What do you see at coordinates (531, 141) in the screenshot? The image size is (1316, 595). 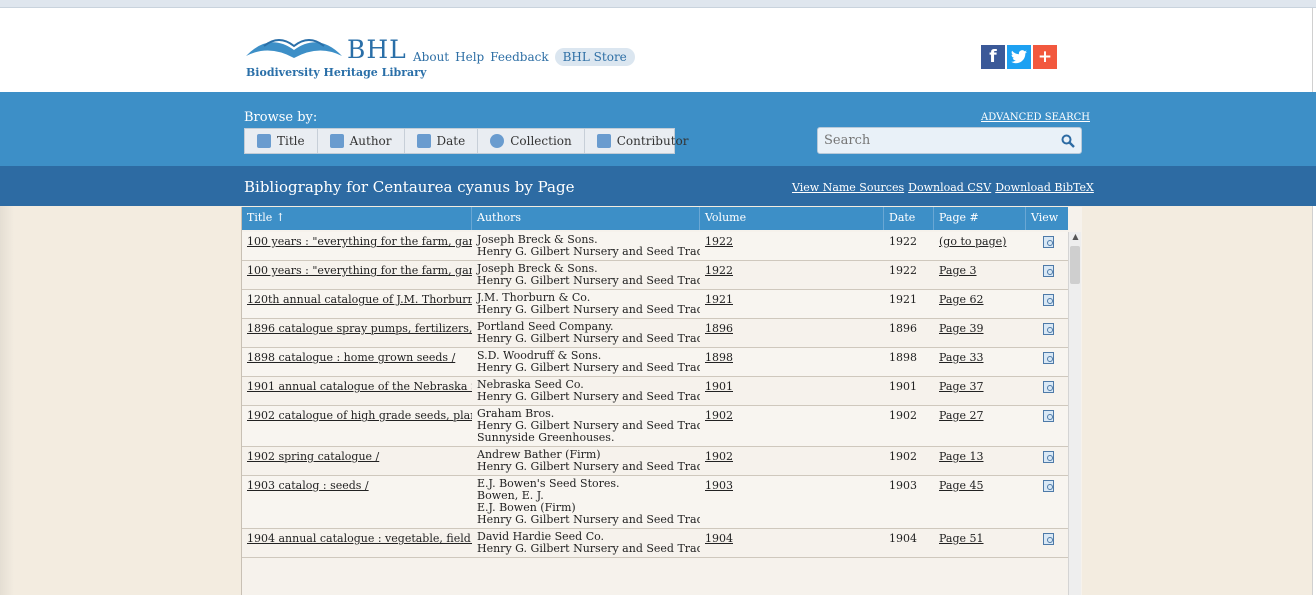 I see `browse-tab-collection: Collection` at bounding box center [531, 141].